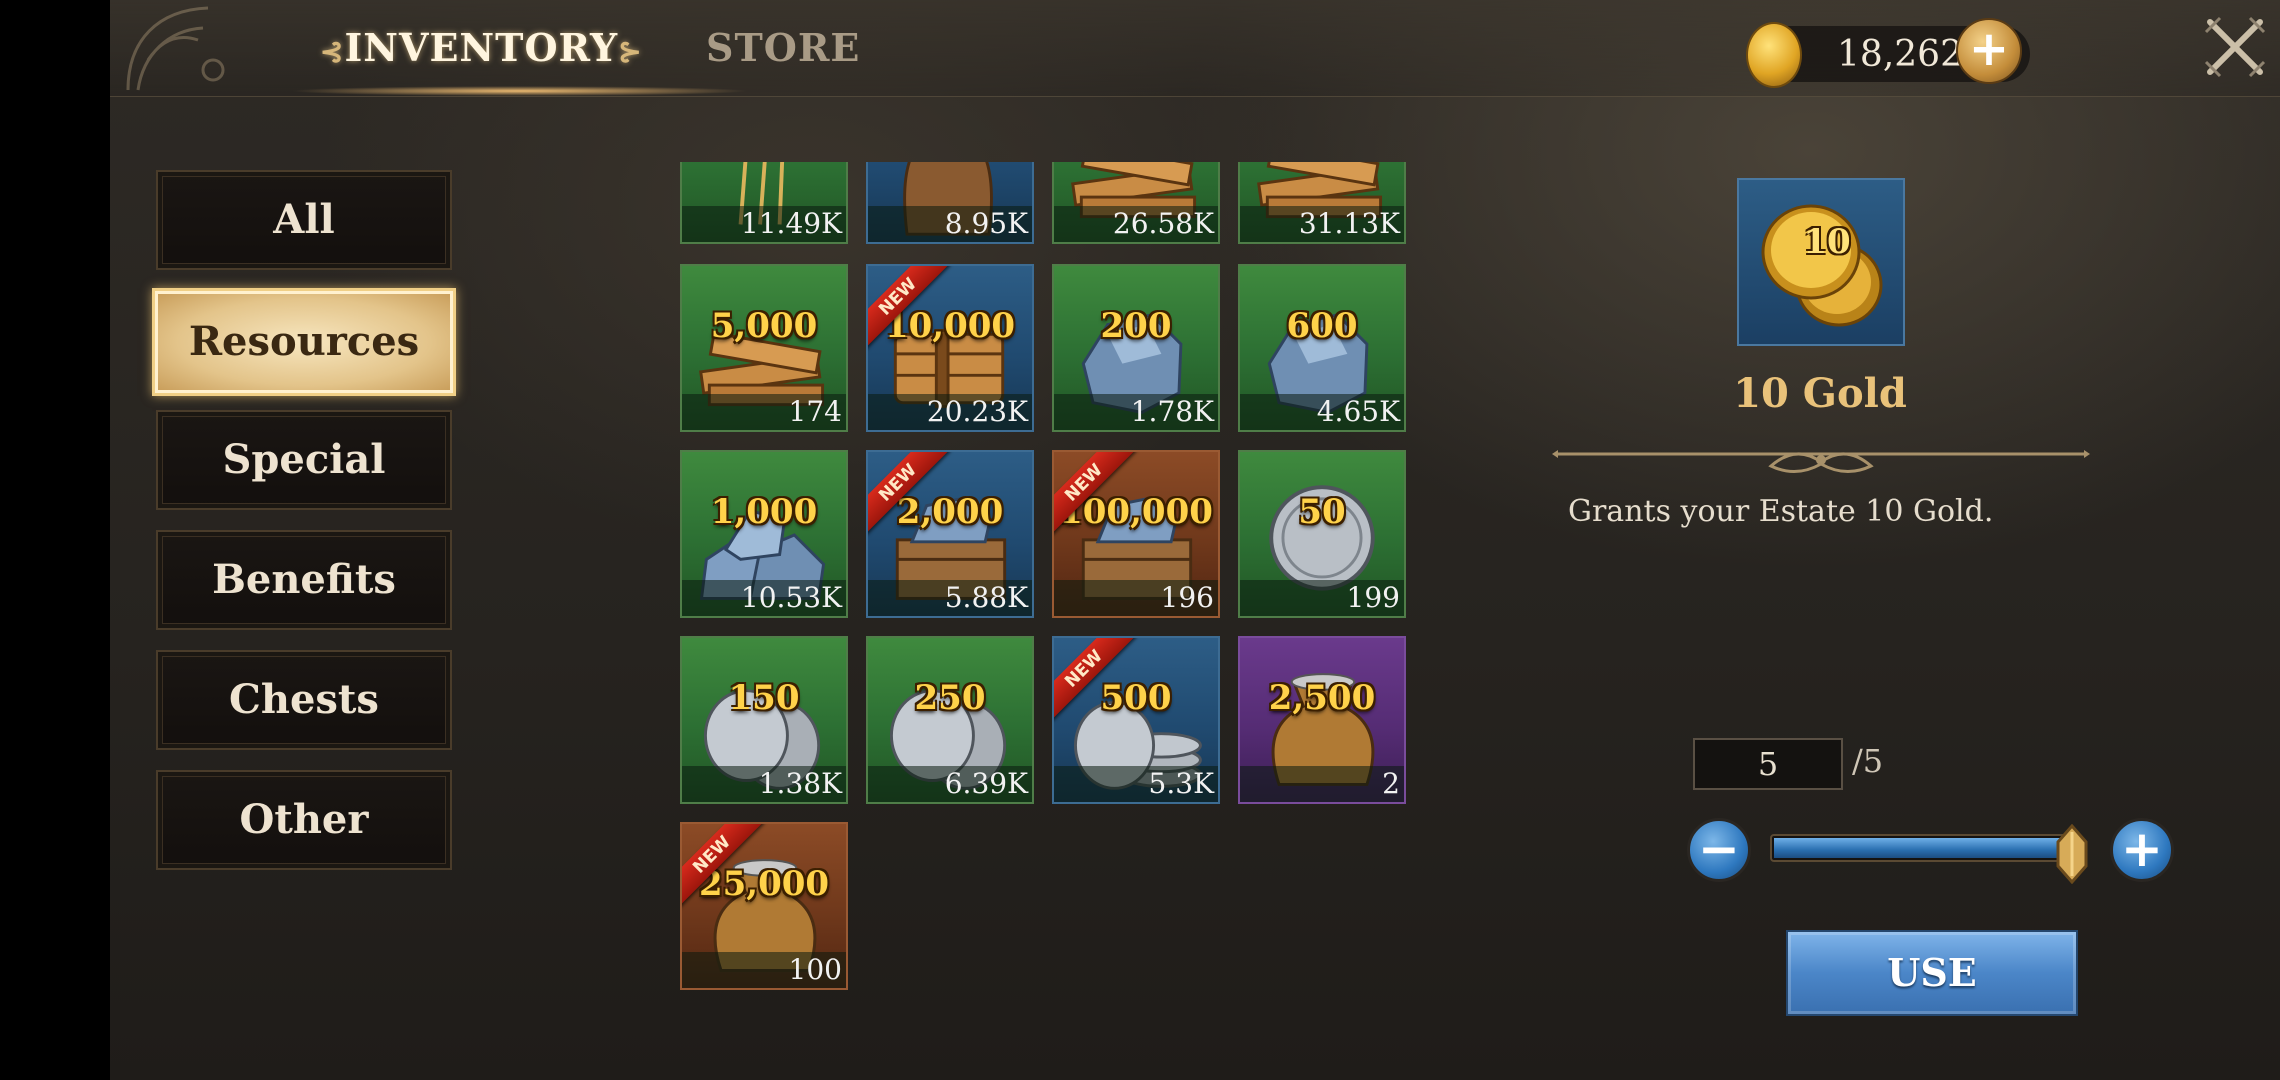 The image size is (2280, 1080). I want to click on use-button: USE, so click(1932, 973).